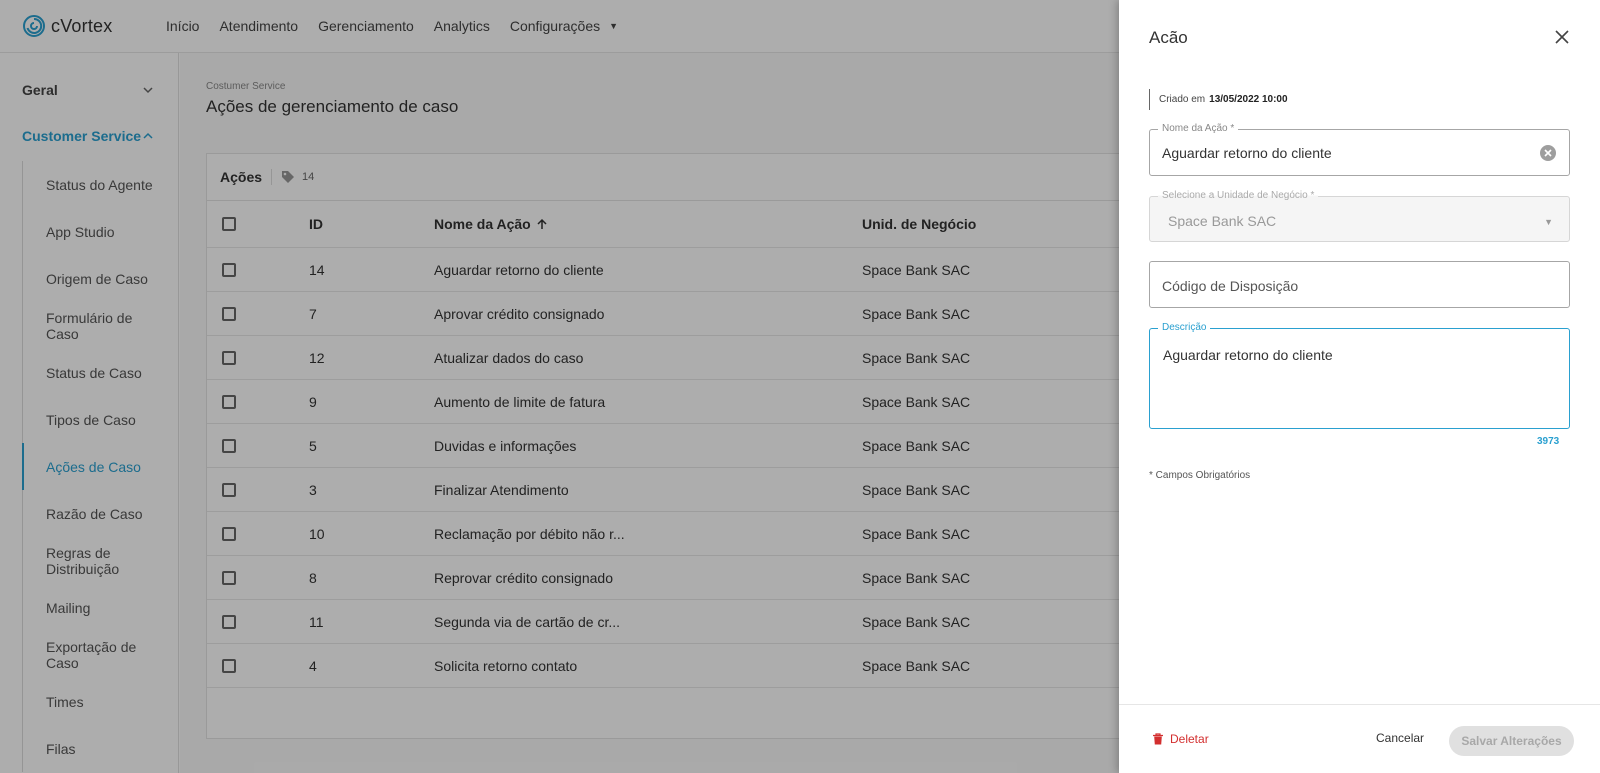 This screenshot has height=773, width=1600. Describe the element at coordinates (1562, 37) in the screenshot. I see `close-icon` at that location.